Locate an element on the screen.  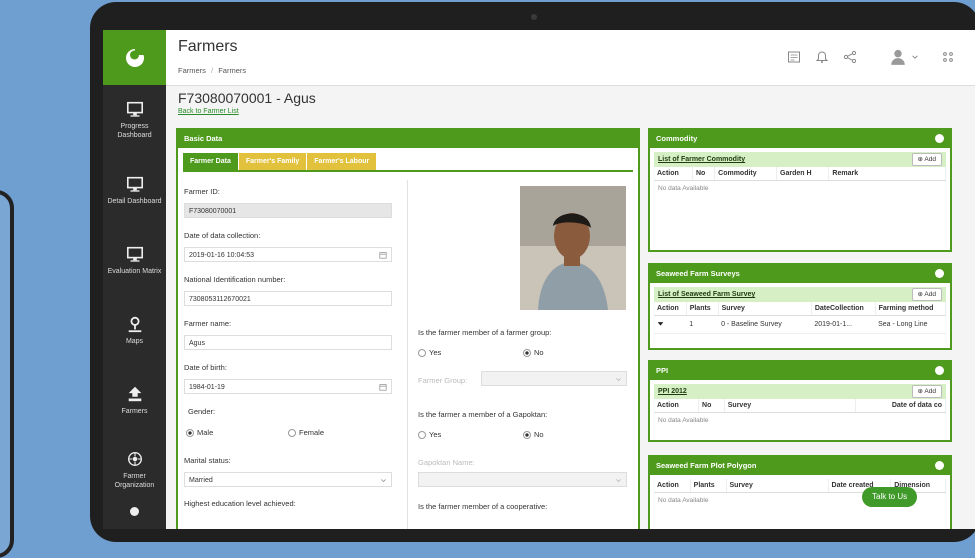
more-icon is located at coordinates (134, 511).